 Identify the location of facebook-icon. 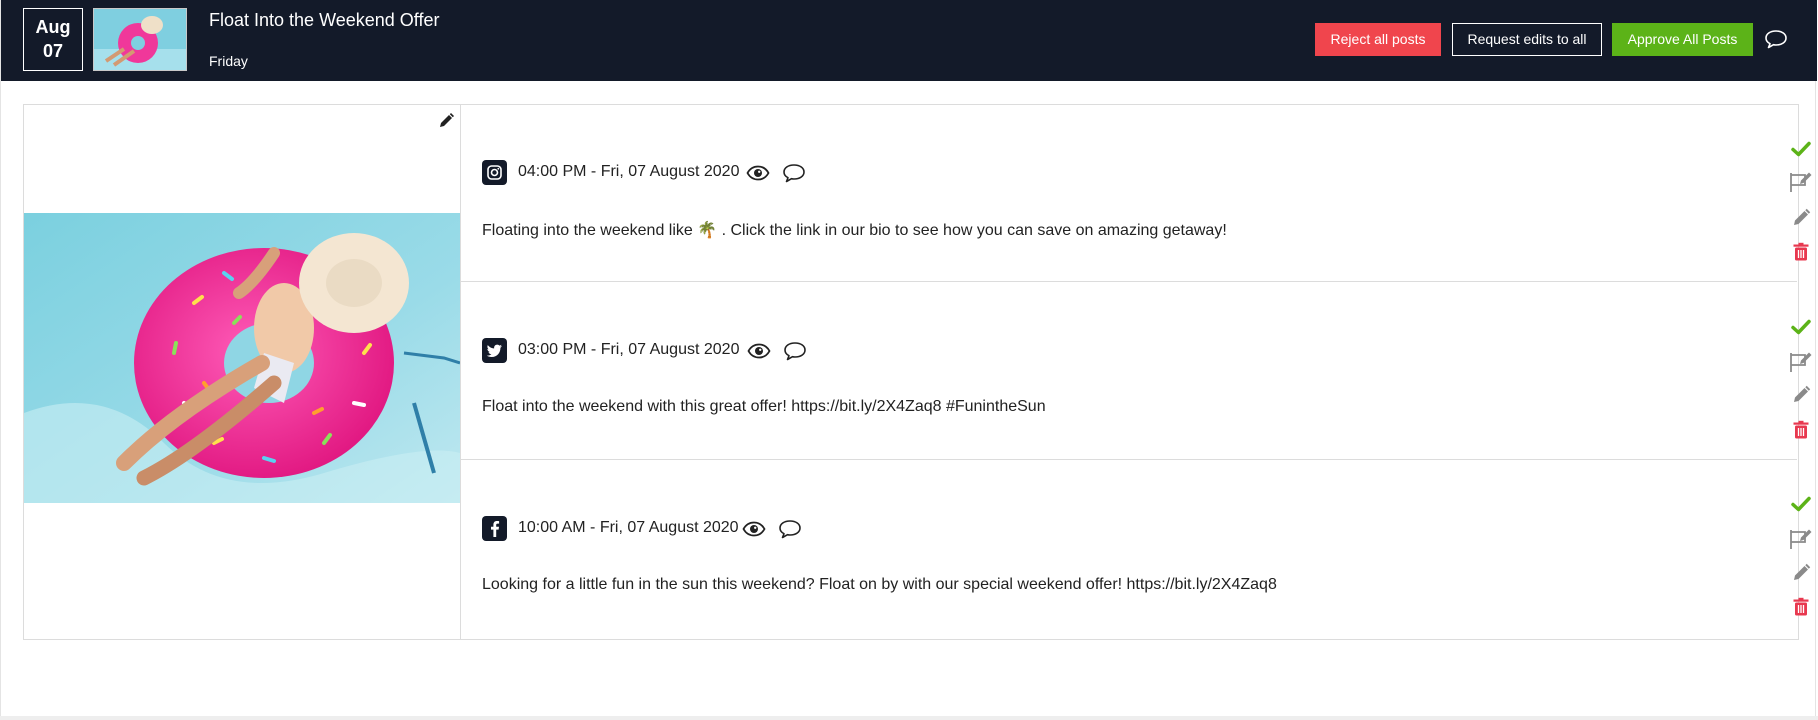
(494, 528).